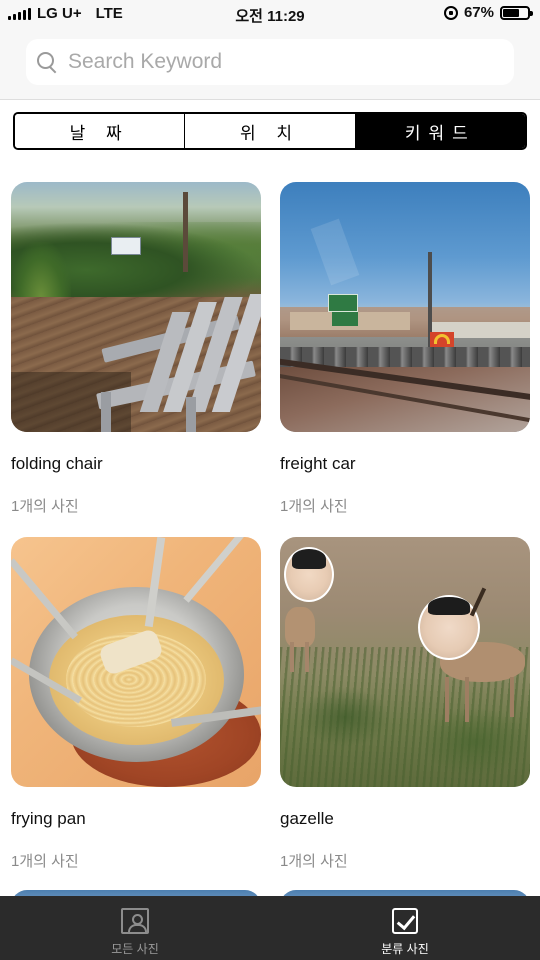 The width and height of the screenshot is (540, 960). I want to click on status-right: 67%, so click(488, 12).